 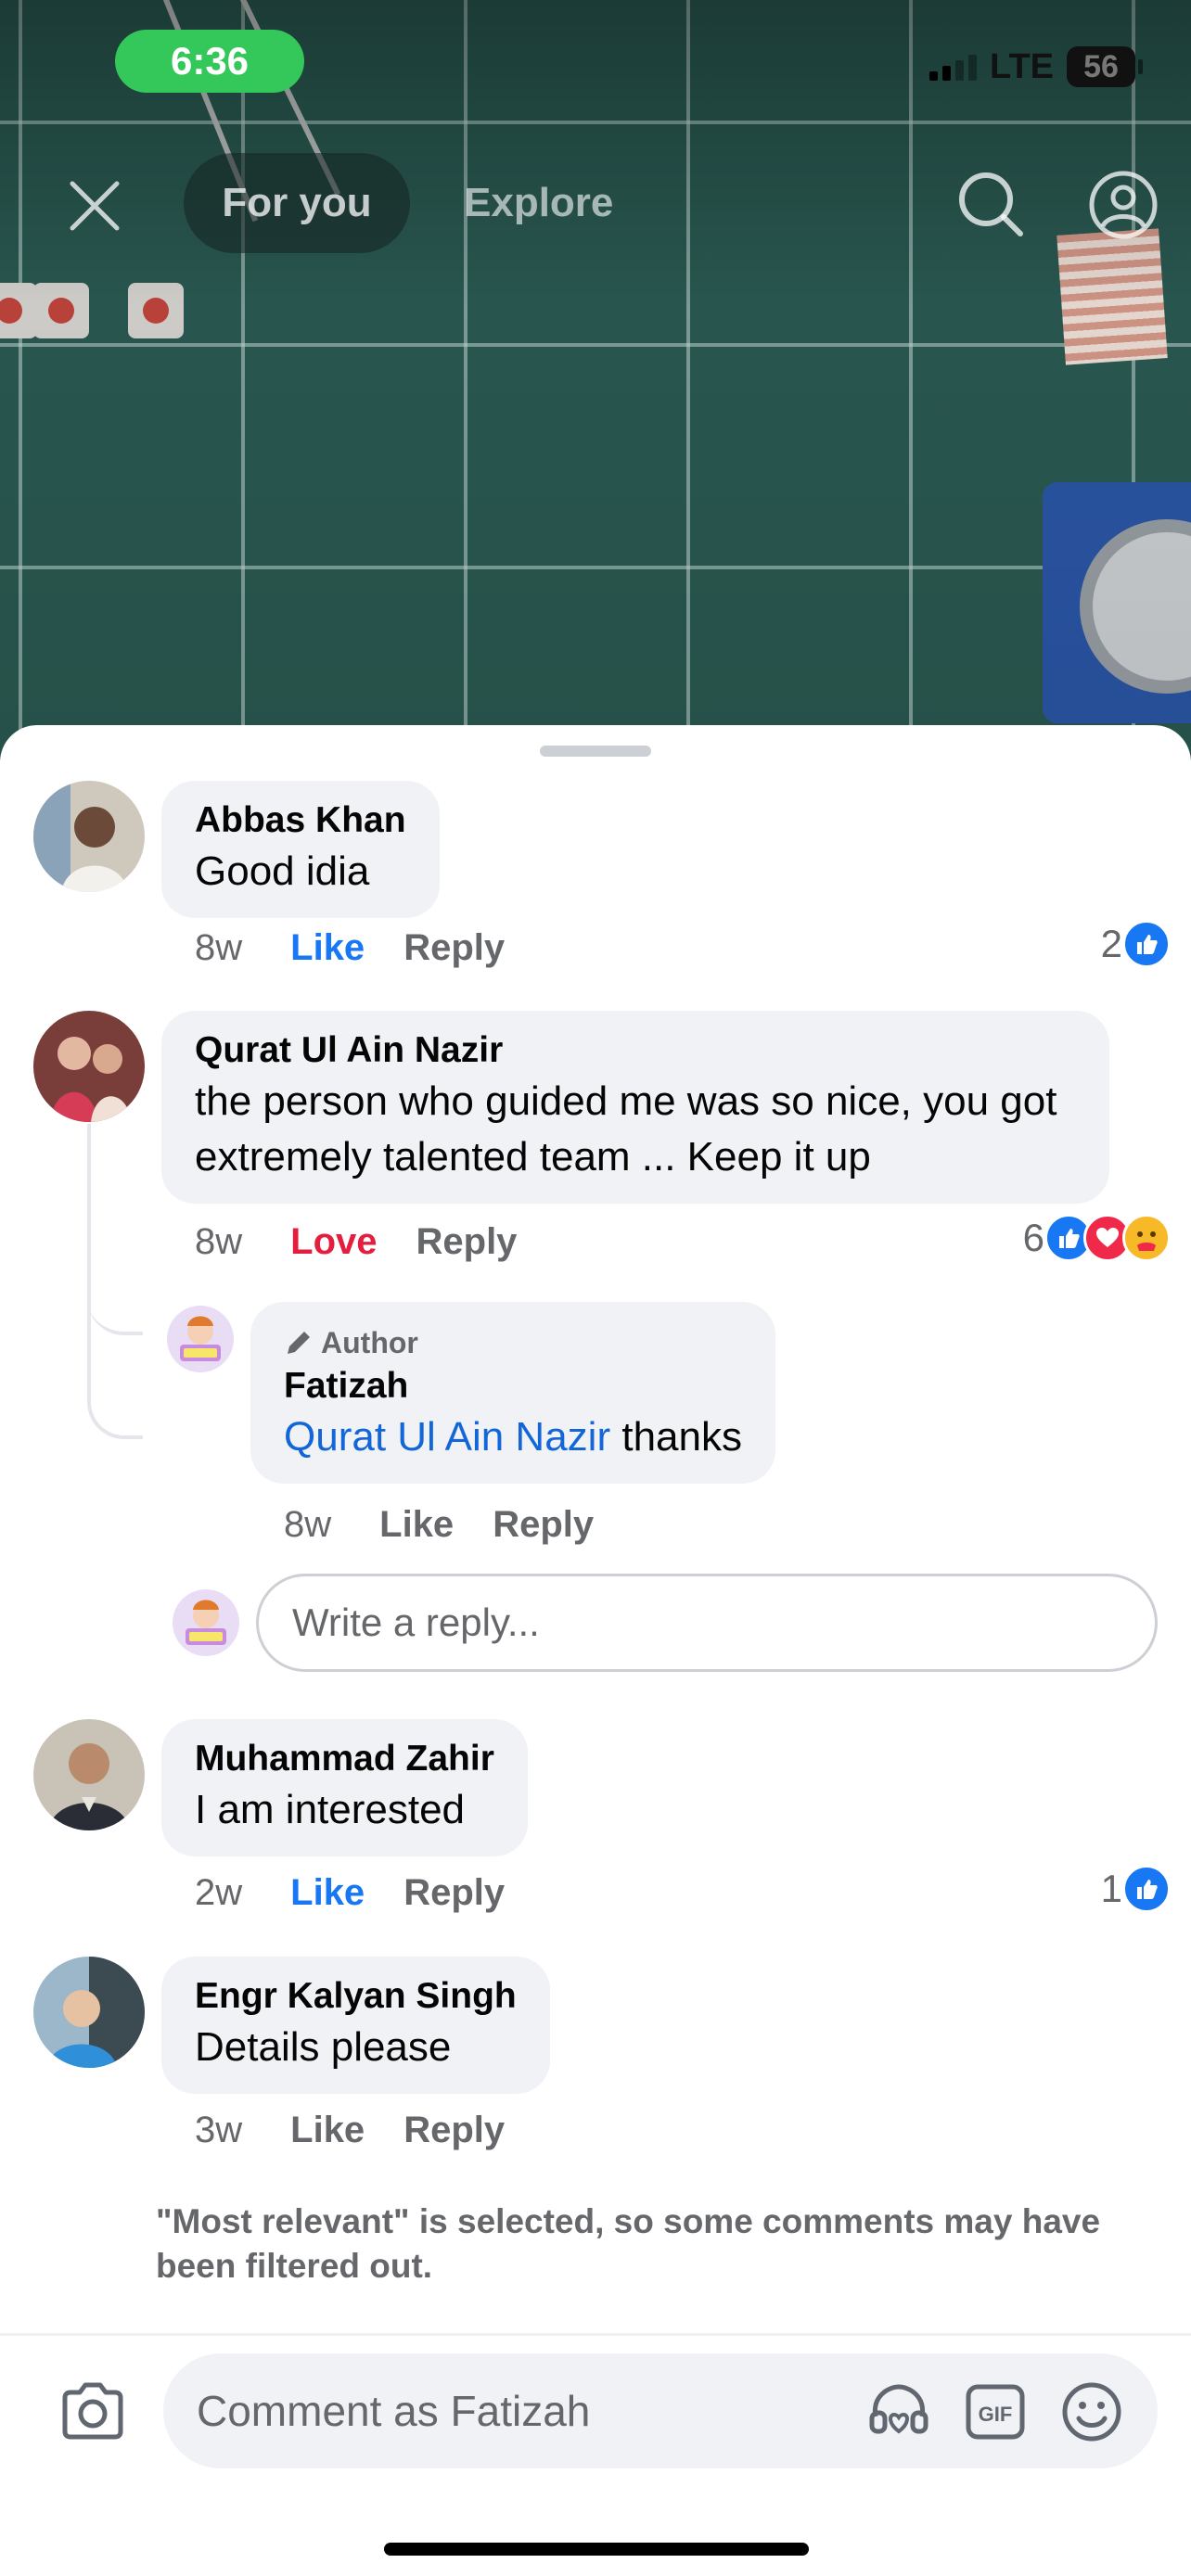 I want to click on comment-actions: 8w Love Reply, so click(x=375, y=1242).